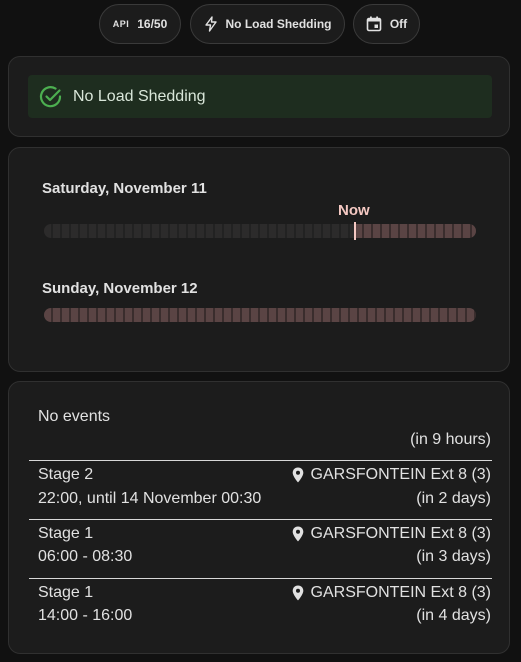 The width and height of the screenshot is (521, 662). What do you see at coordinates (453, 615) in the screenshot?
I see `event-in: (in 4 days)` at bounding box center [453, 615].